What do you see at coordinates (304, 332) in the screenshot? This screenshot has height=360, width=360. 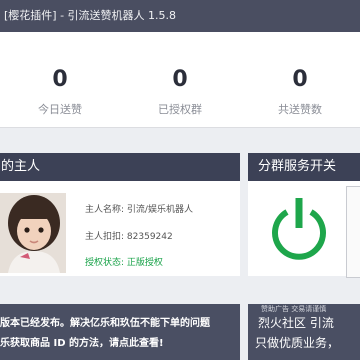 I see `sponsored-ad: 赞助广告 交易请谨慎 烈火社区 引流 只做优质业务，` at bounding box center [304, 332].